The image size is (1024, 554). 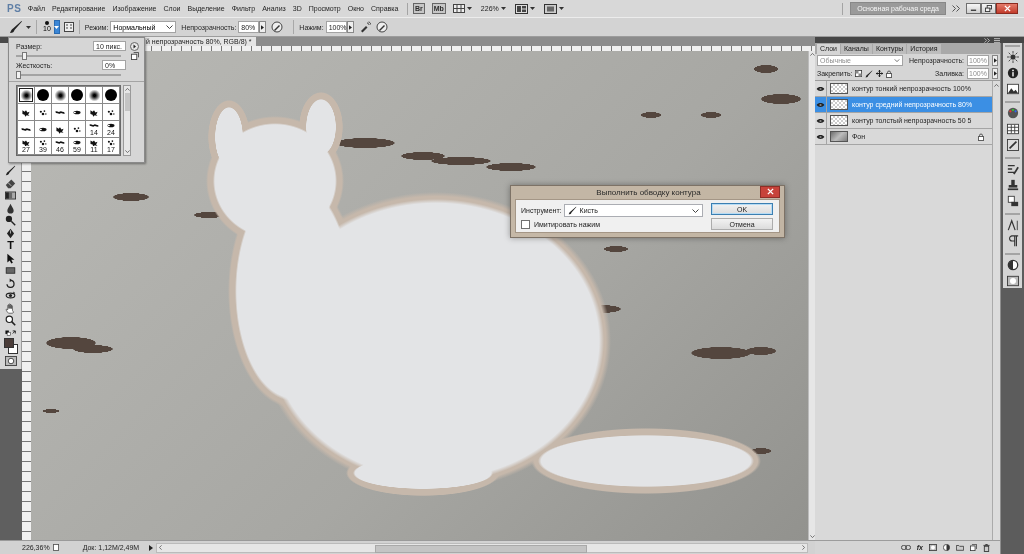 I want to click on palette-icon, so click(x=1012, y=113).